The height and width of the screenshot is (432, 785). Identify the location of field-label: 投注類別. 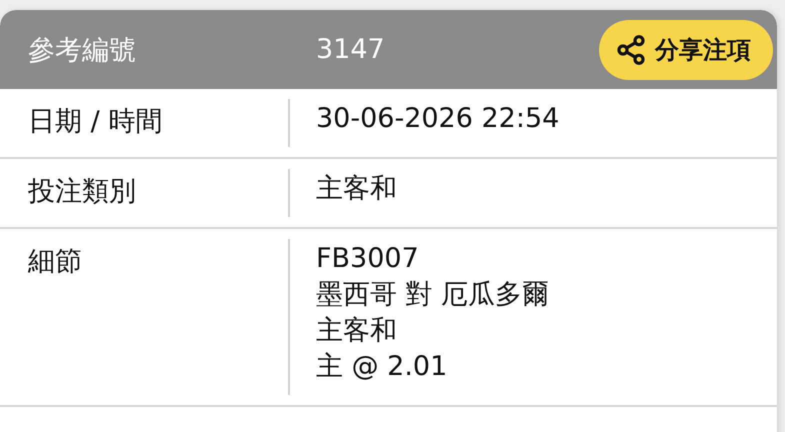
(82, 192).